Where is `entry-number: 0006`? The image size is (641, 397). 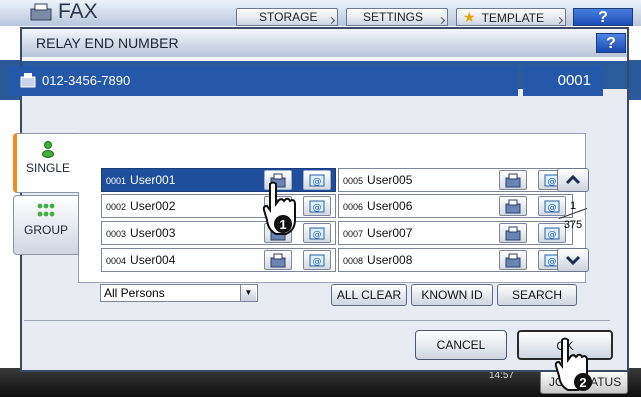
entry-number: 0006 is located at coordinates (353, 207).